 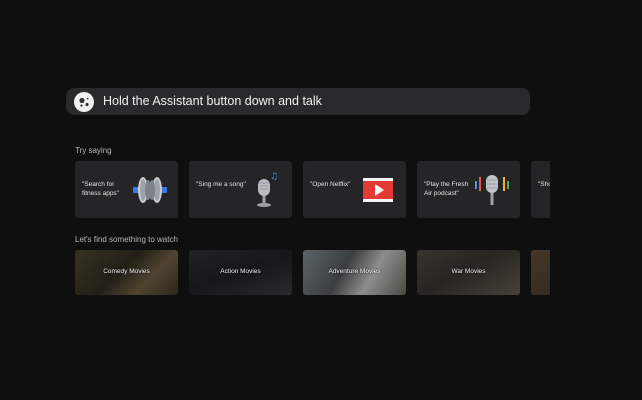 I want to click on movie-category-label: Action Movies, so click(x=240, y=271).